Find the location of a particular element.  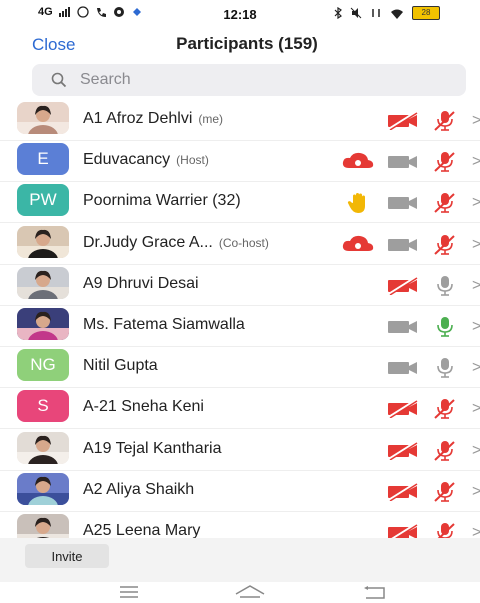

mute-icon is located at coordinates (356, 13).